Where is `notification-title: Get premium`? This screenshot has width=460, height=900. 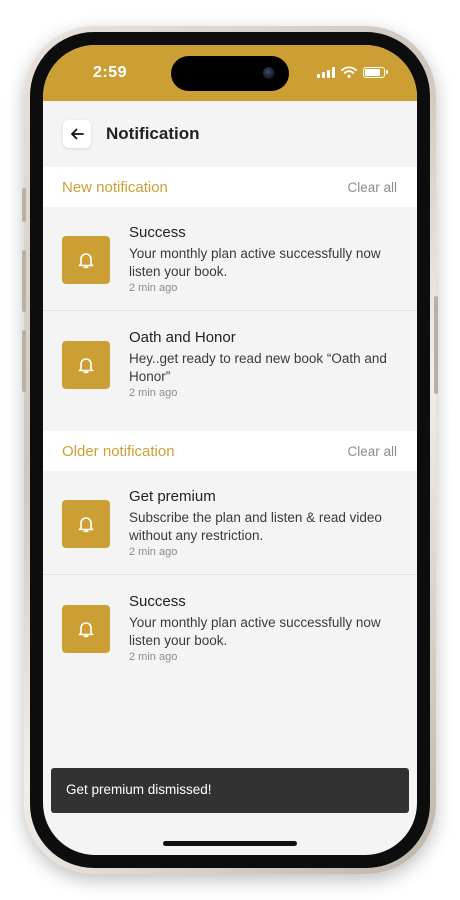 notification-title: Get premium is located at coordinates (172, 496).